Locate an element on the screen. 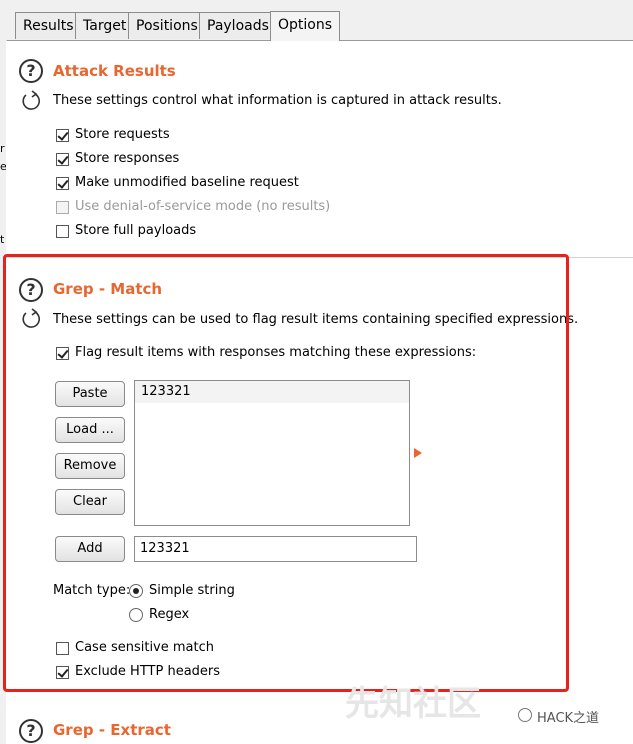  wechat-icon is located at coordinates (525, 715).